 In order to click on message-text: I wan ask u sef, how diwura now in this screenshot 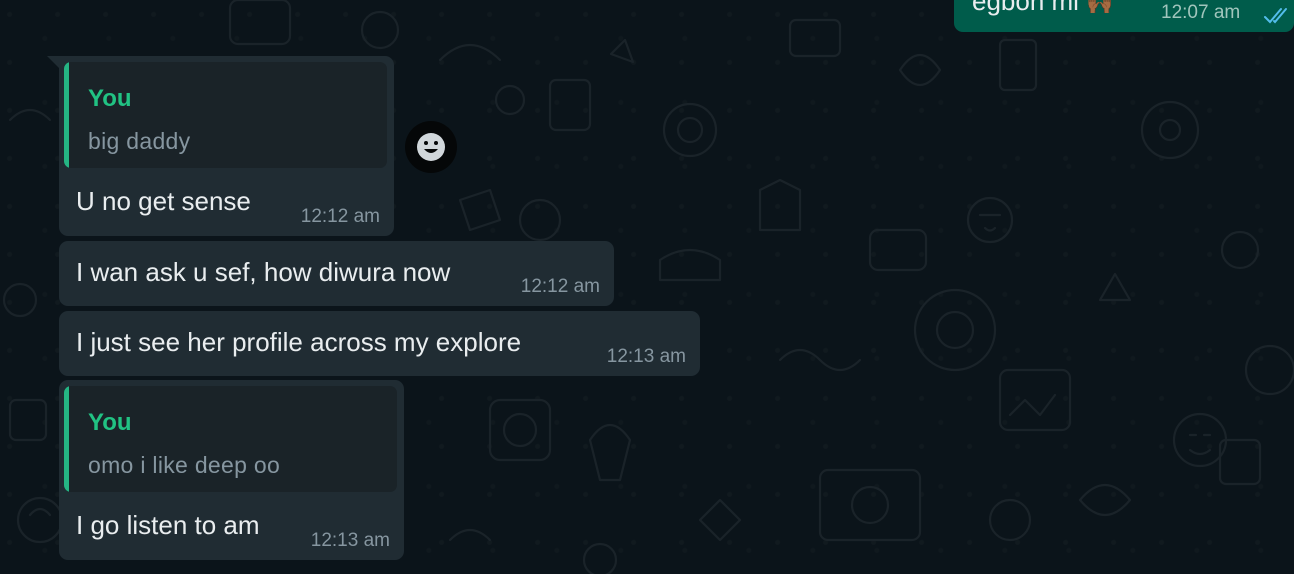, I will do `click(263, 272)`.